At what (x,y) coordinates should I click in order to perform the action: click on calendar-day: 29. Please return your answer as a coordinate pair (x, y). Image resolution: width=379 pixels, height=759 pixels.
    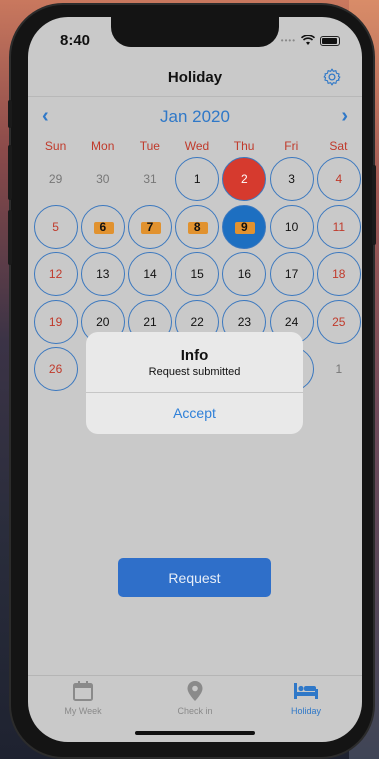
    Looking at the image, I should click on (56, 179).